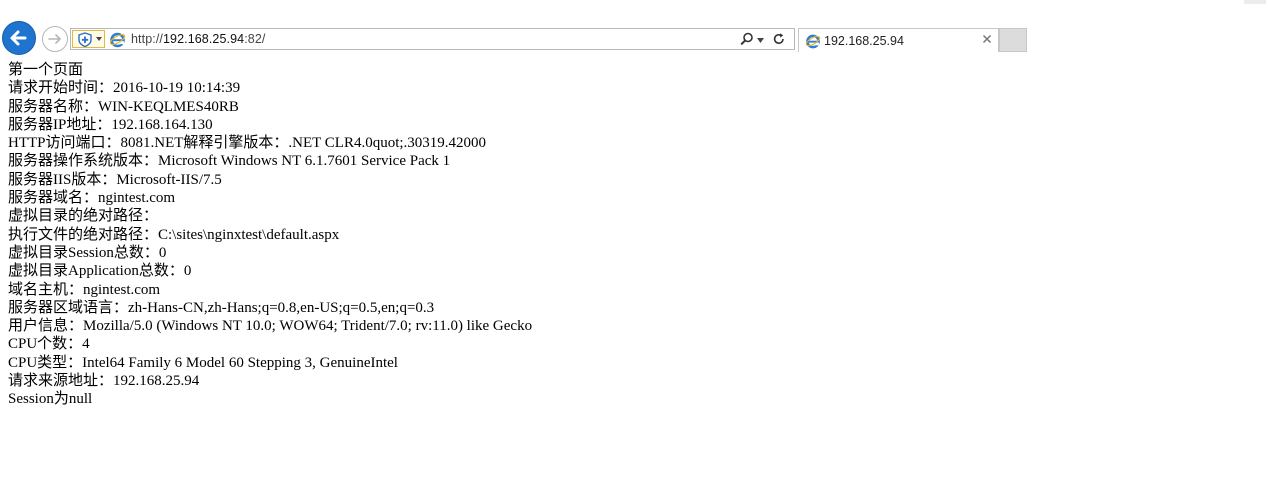  I want to click on url-host: 192.168.25.94, so click(203, 39).